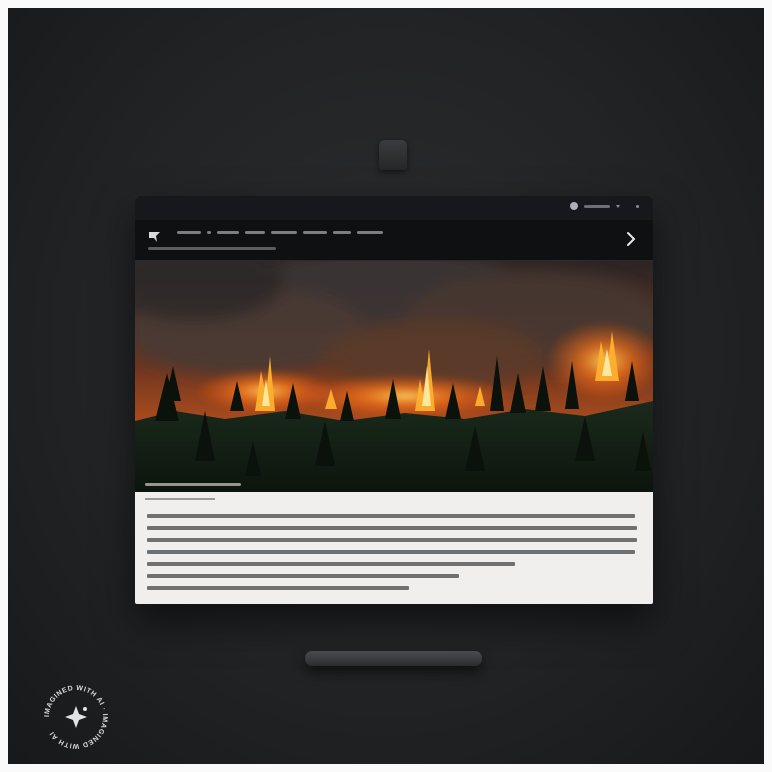  What do you see at coordinates (212, 248) in the screenshot?
I see `nav-subline` at bounding box center [212, 248].